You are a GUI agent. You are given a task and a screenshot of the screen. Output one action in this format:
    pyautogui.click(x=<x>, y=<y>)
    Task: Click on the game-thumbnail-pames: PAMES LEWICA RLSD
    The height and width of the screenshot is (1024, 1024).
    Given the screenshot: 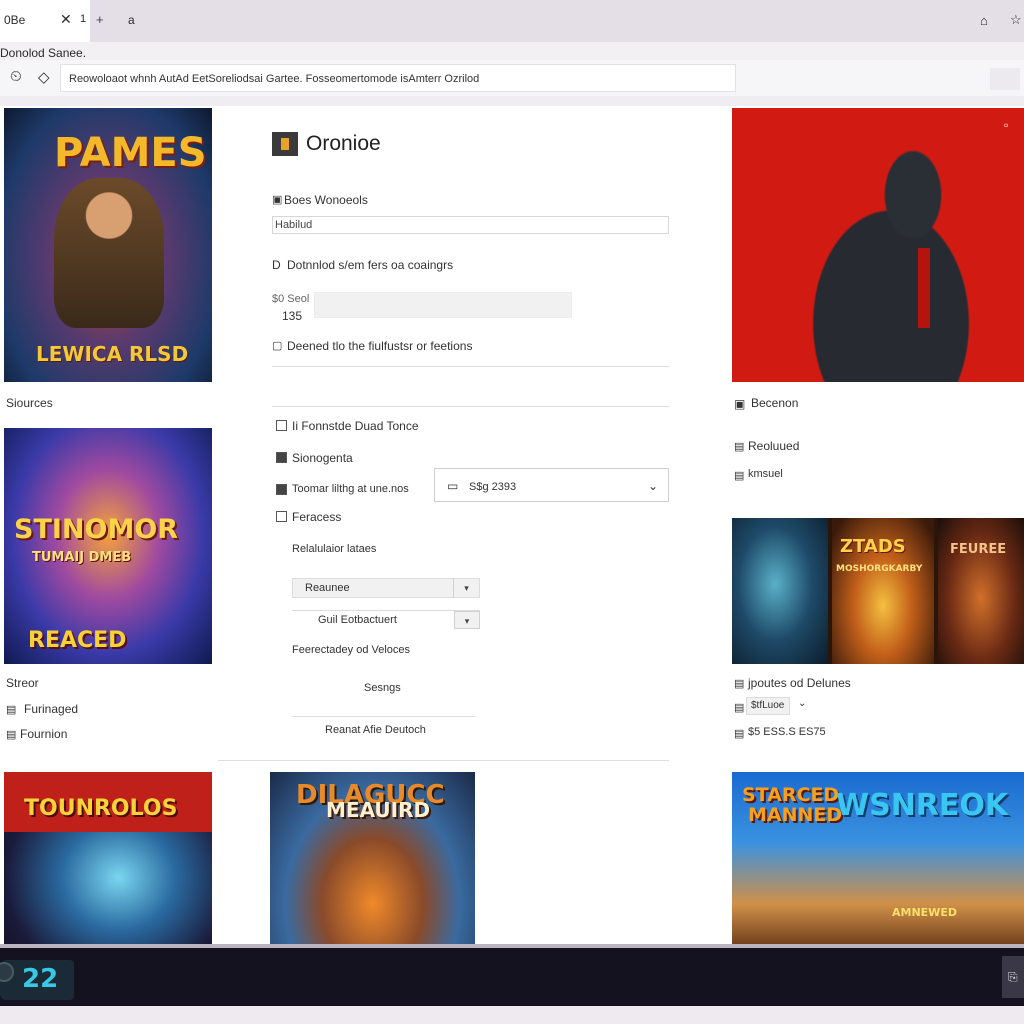 What is the action you would take?
    pyautogui.click(x=108, y=245)
    